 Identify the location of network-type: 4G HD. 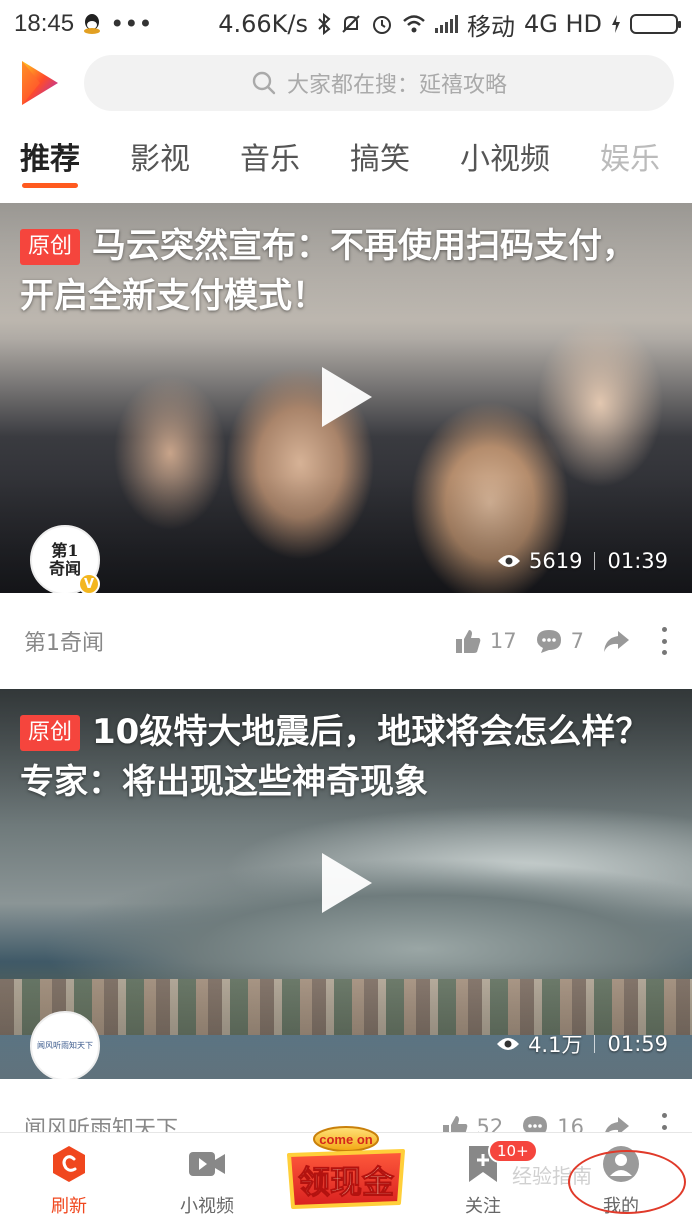
(562, 24).